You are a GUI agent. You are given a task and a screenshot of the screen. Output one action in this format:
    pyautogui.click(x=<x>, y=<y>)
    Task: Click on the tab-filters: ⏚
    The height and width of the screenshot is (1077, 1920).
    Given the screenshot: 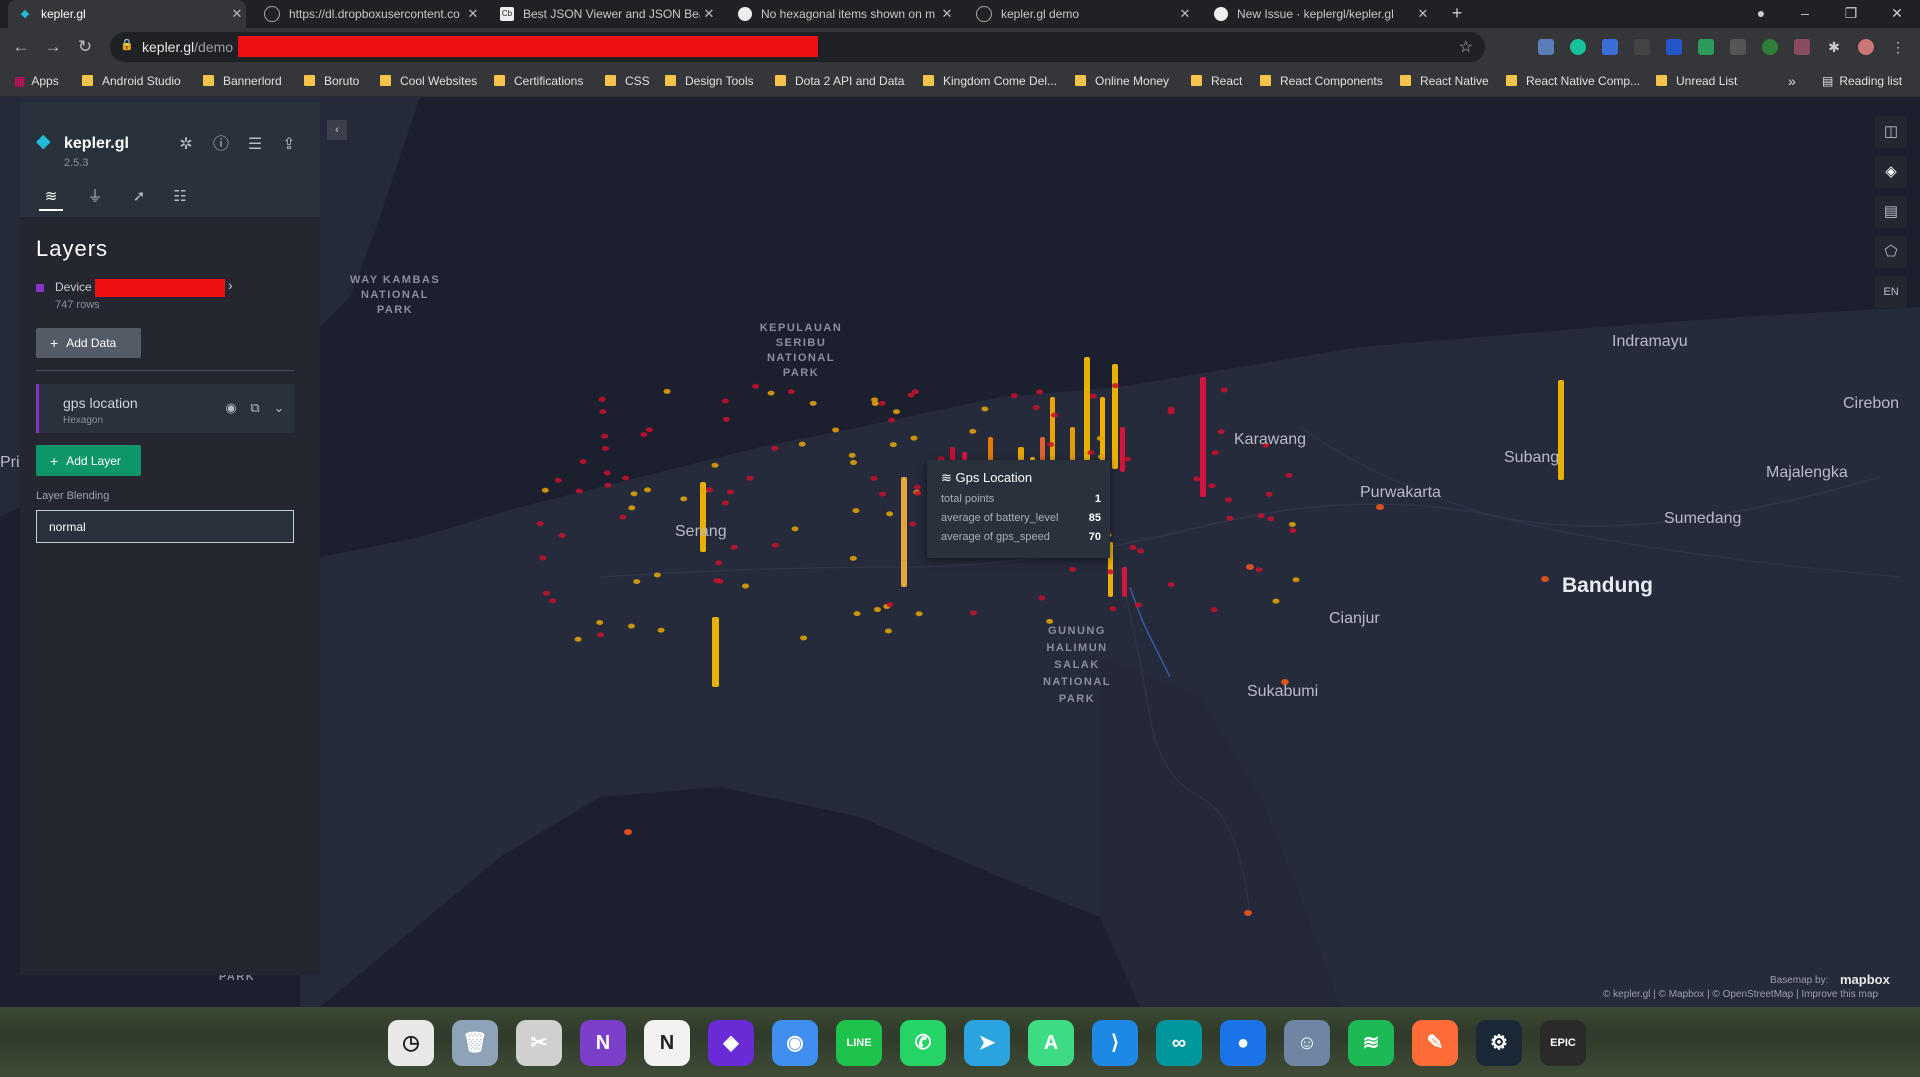 What is the action you would take?
    pyautogui.click(x=95, y=197)
    